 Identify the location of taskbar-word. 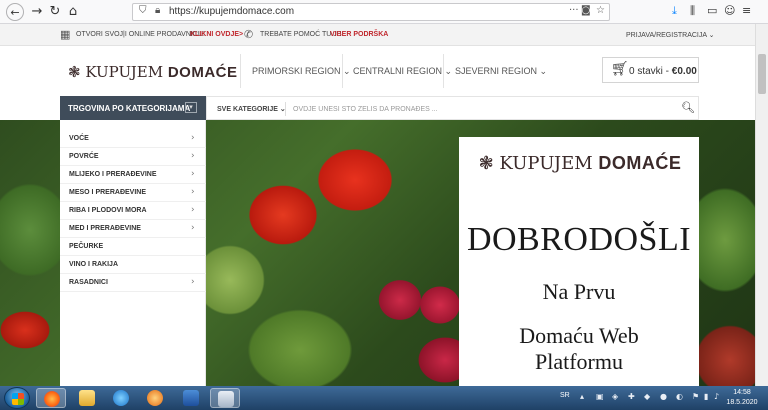
(191, 398).